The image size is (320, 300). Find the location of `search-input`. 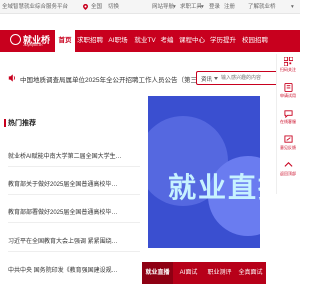

search-input is located at coordinates (252, 78).